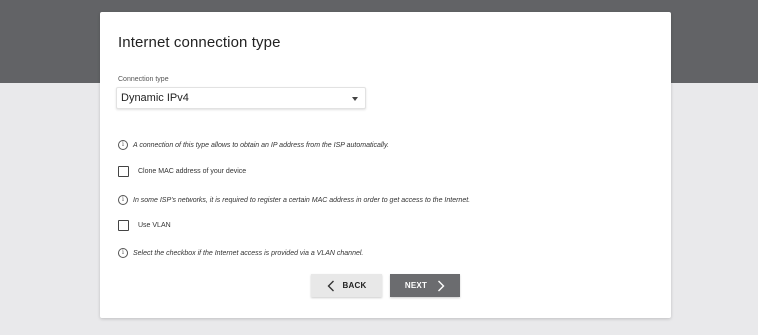 This screenshot has width=758, height=335. What do you see at coordinates (241, 98) in the screenshot?
I see `connection-type-select: Dynamic IPv4` at bounding box center [241, 98].